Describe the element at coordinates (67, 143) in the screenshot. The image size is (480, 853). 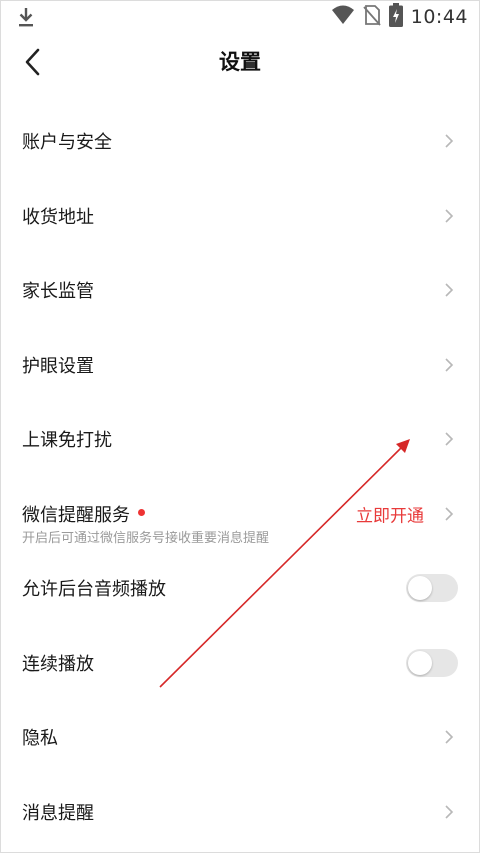
I see `settings-item-label: 账户与安全` at that location.